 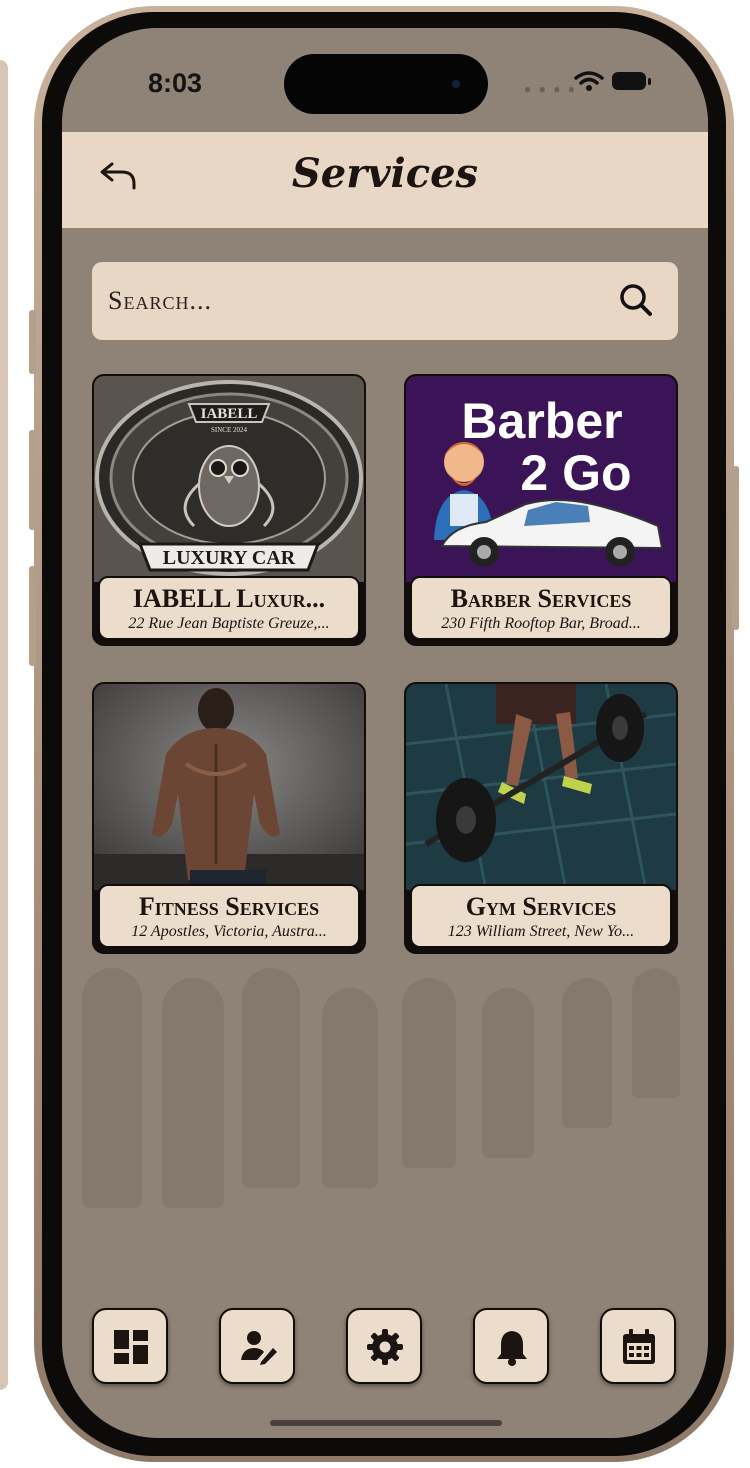 I want to click on barber-logo-image: Barber 2 Go, so click(x=541, y=479).